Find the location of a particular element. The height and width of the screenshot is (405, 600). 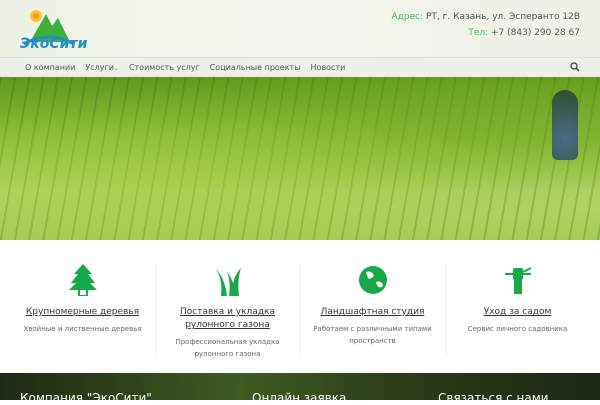

feature-desc: Сервис личного садовника is located at coordinates (517, 329).